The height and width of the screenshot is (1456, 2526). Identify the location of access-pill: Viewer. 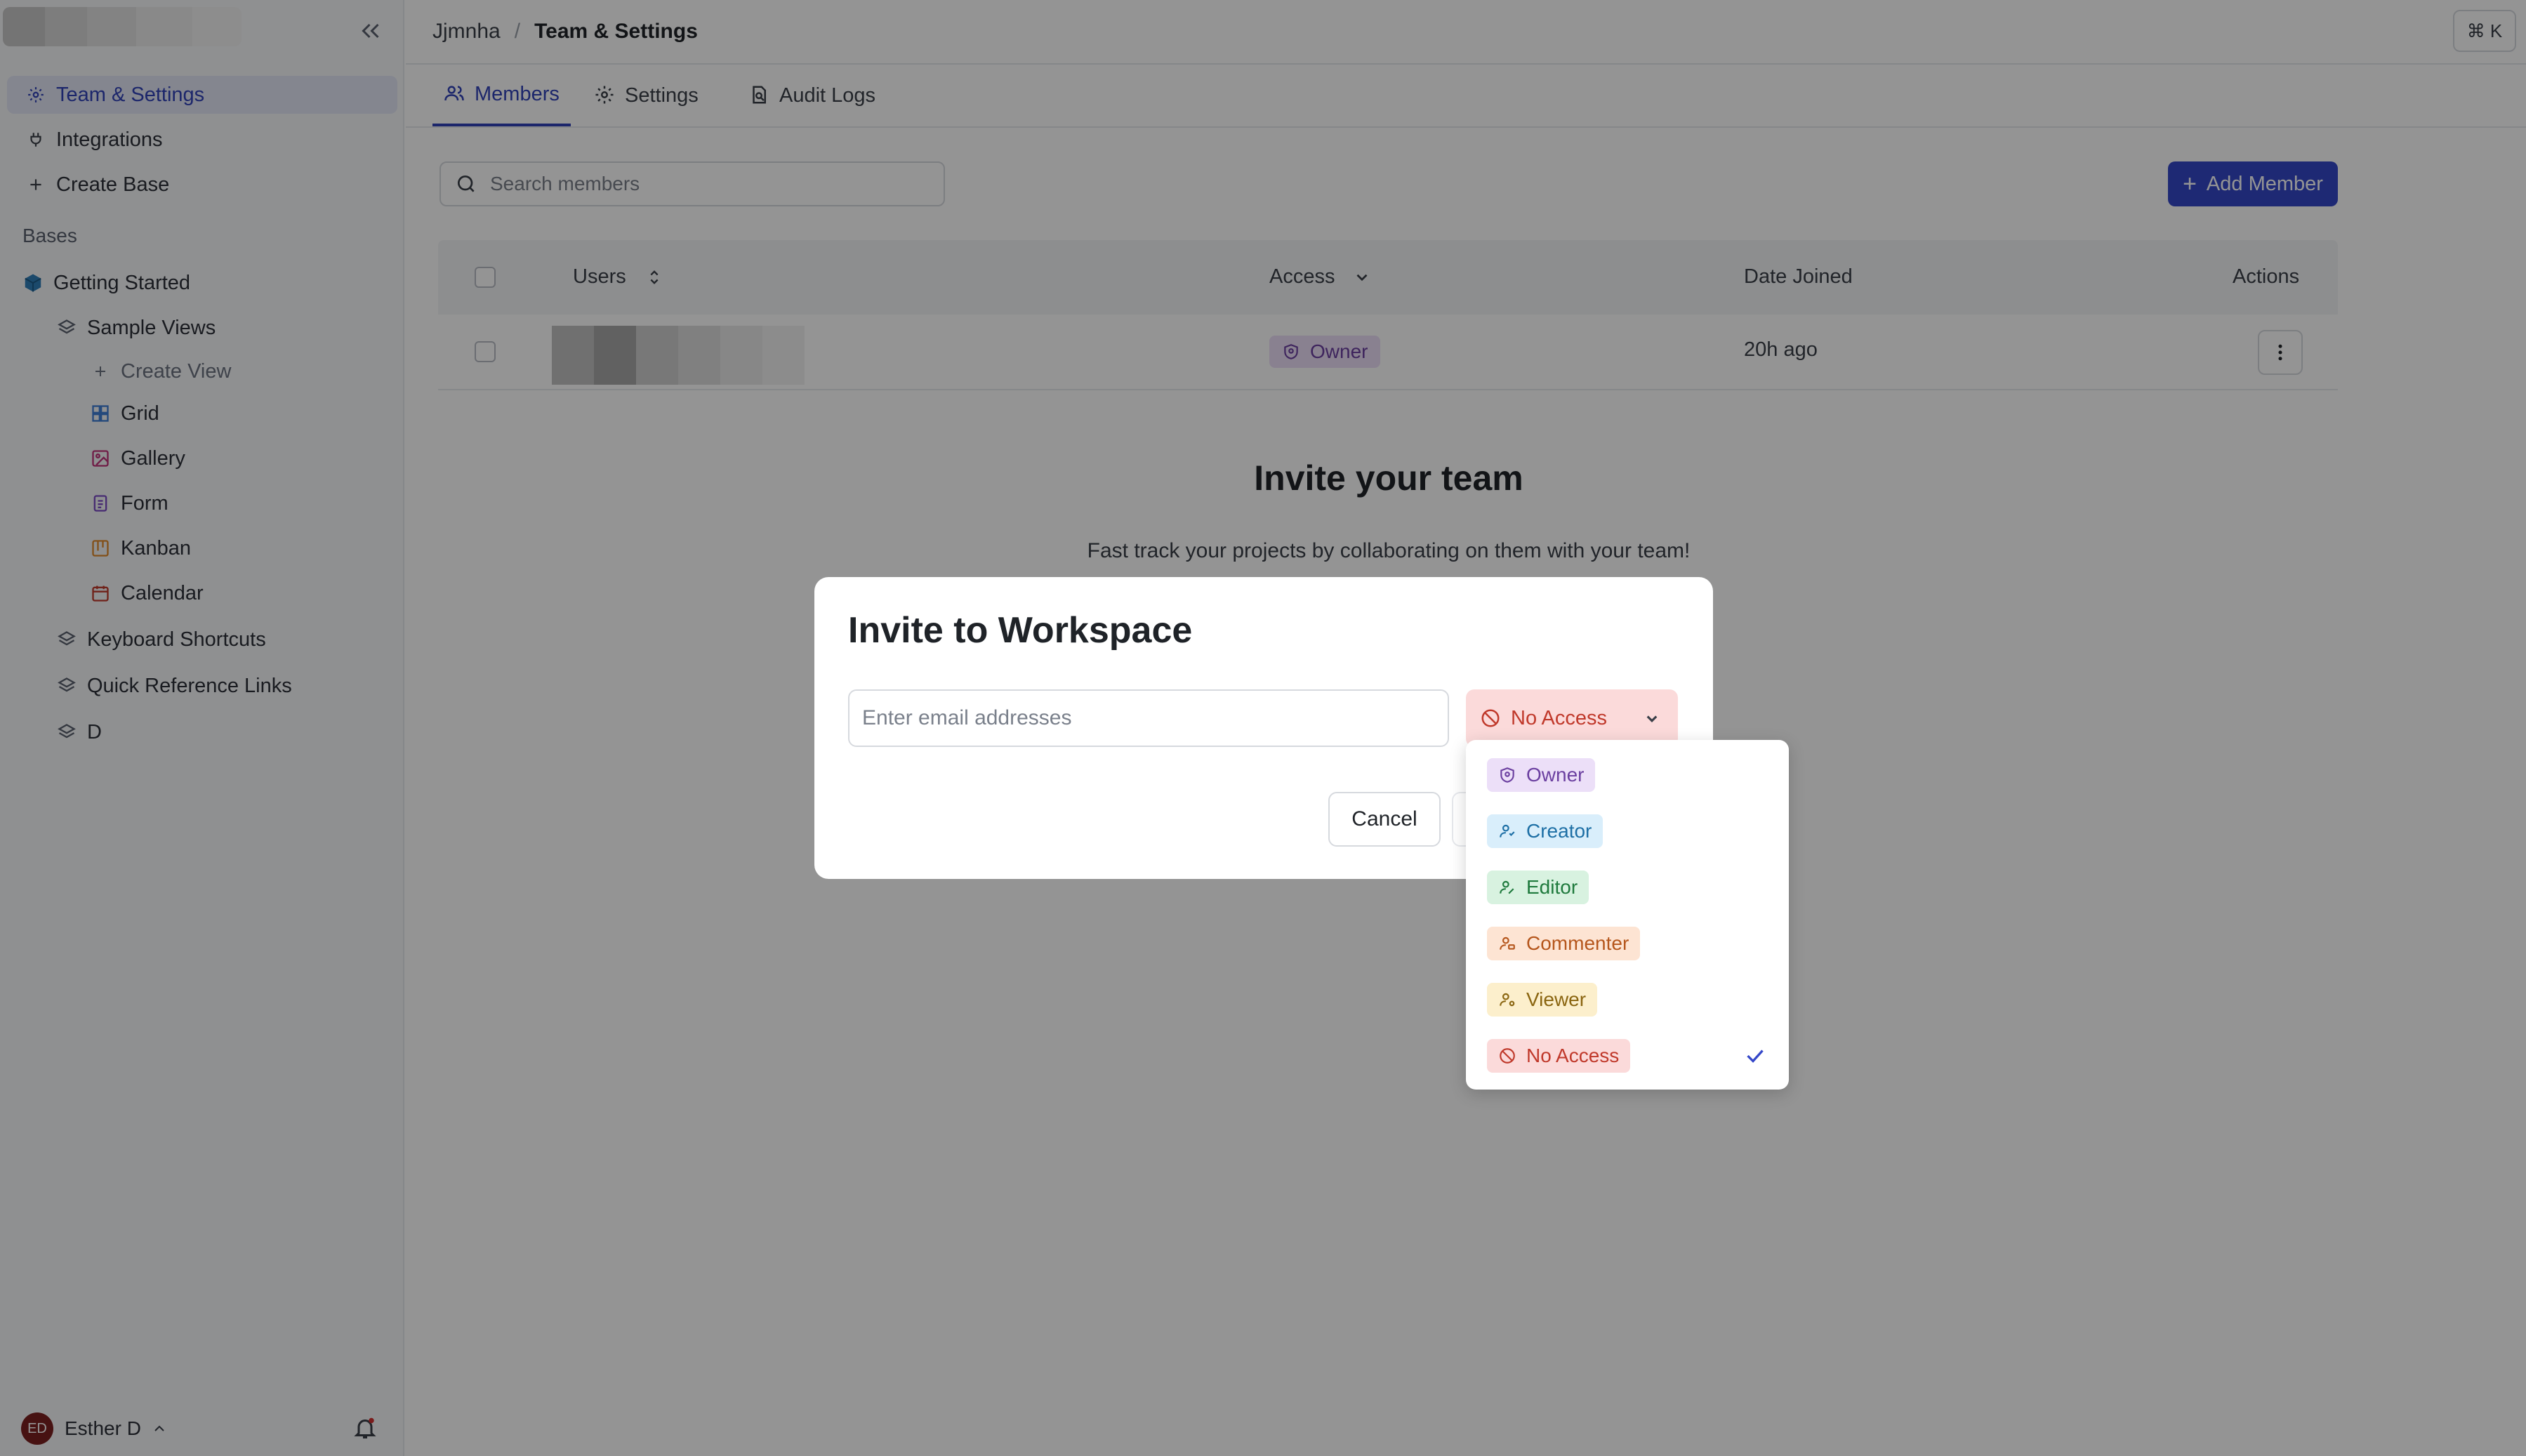
(1542, 1000).